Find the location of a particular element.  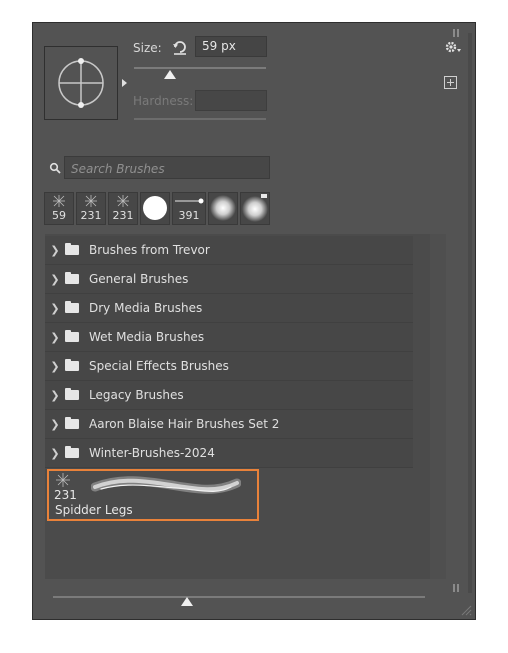

brush-group-row: ❯ Aaron Blaise Hair Brushes Set 2 is located at coordinates (229, 424).